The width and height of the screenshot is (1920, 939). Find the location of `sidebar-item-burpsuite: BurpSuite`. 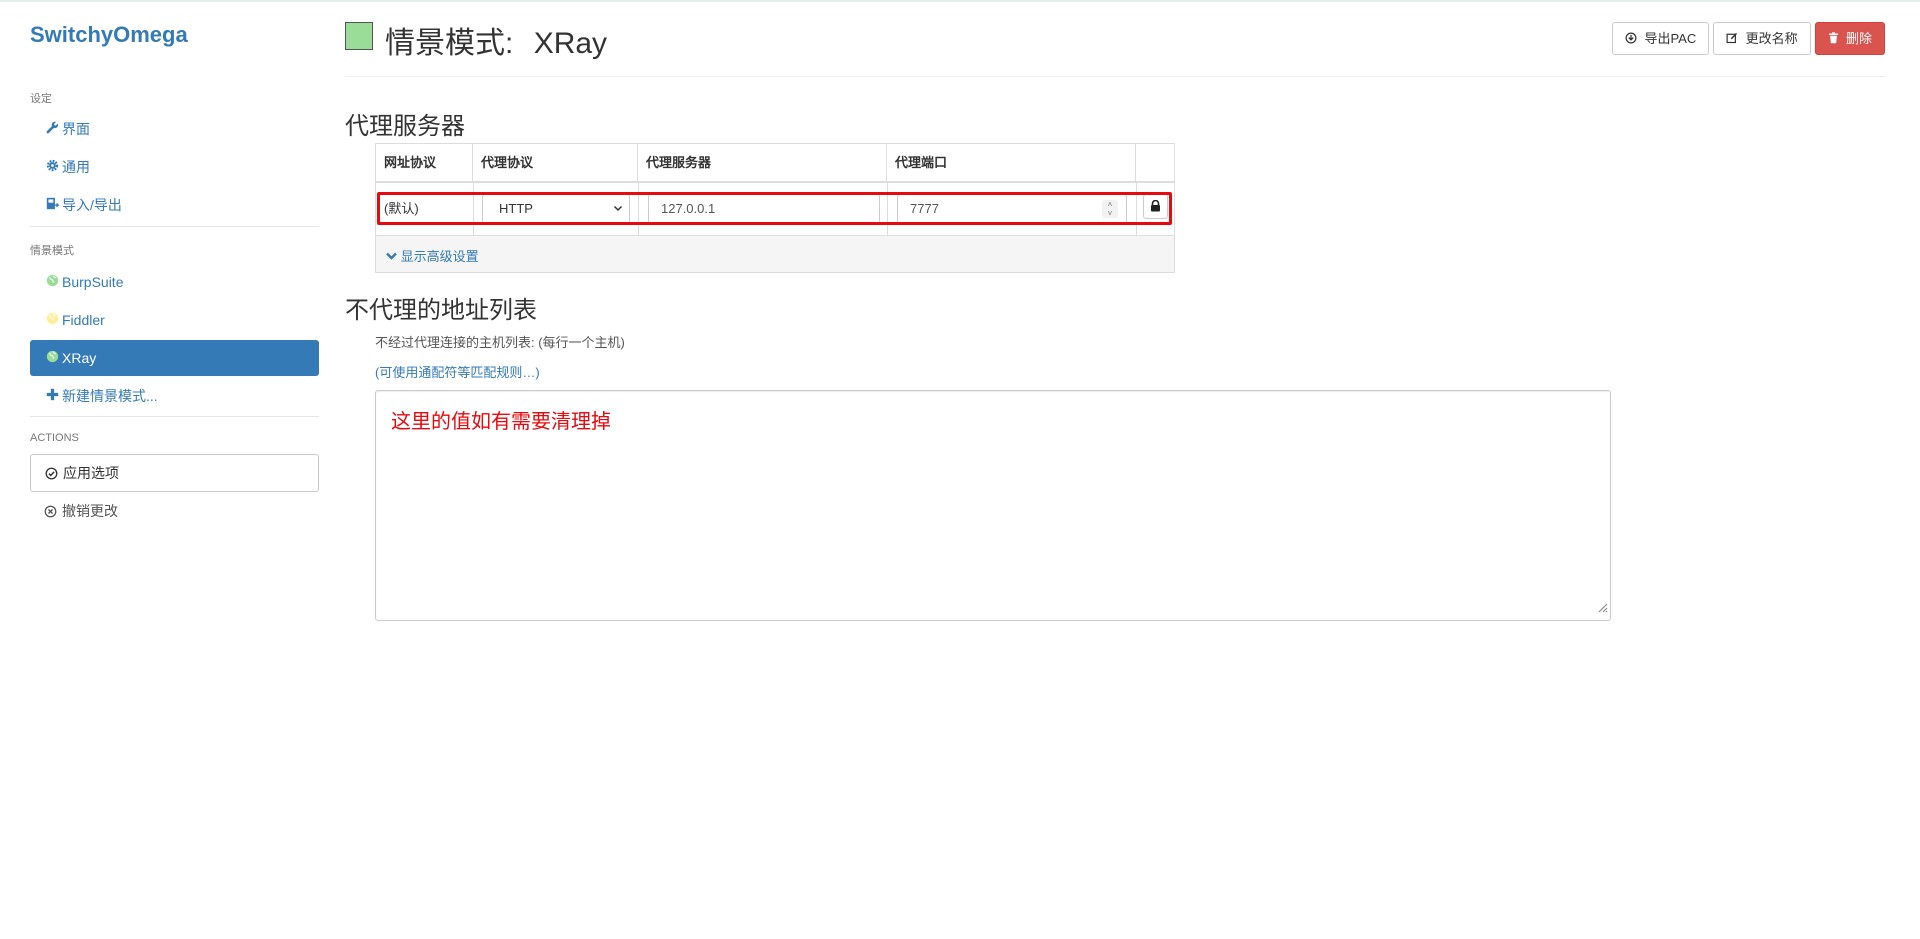

sidebar-item-burpsuite: BurpSuite is located at coordinates (174, 282).